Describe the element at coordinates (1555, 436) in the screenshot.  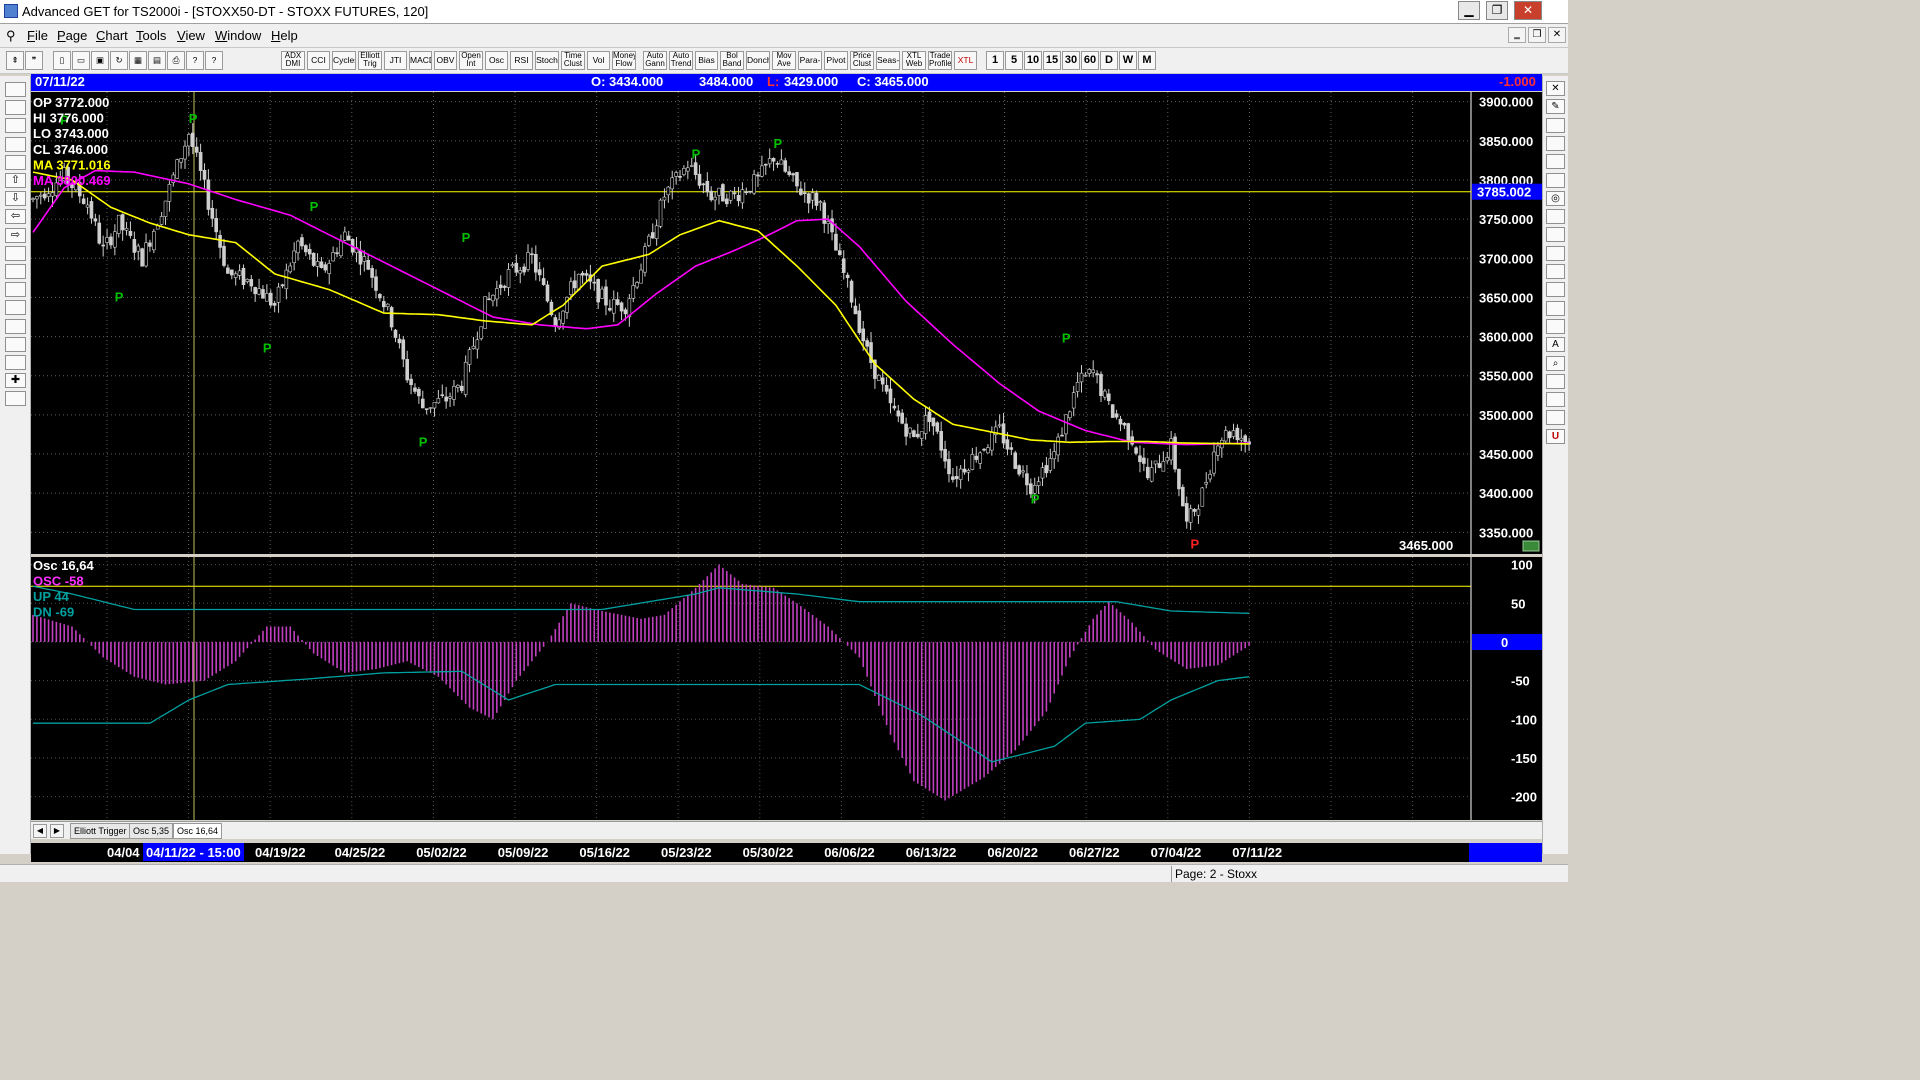
I see `magnet-u-icon: U` at that location.